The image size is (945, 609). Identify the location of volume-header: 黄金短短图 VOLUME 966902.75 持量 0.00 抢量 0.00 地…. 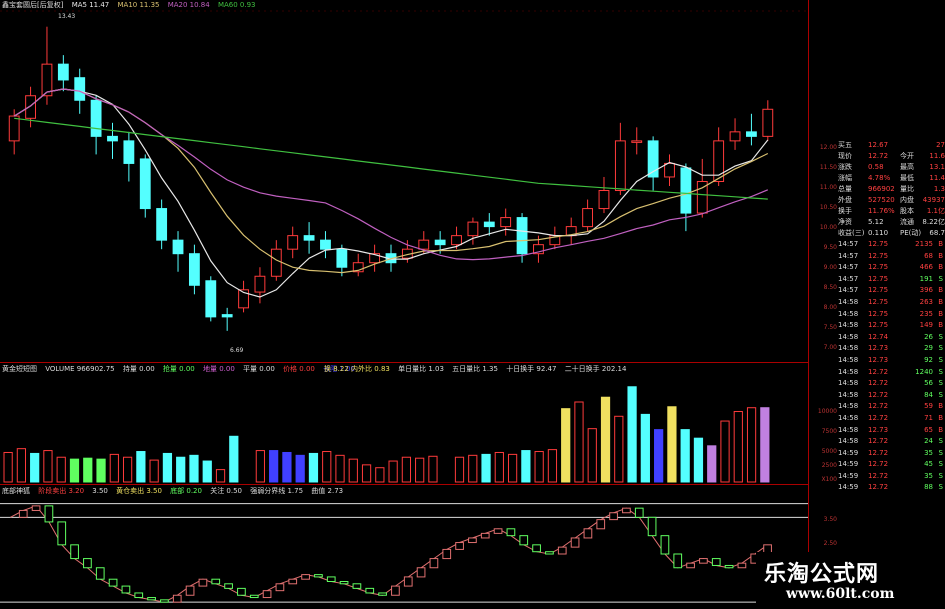
(181, 369).